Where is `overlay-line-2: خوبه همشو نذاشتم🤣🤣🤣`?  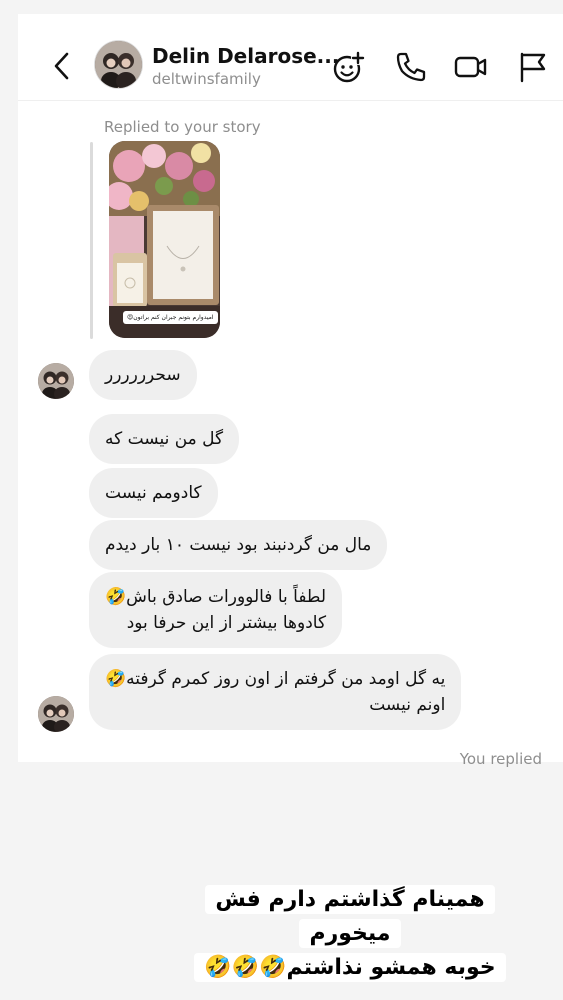
overlay-line-2: خوبه همشو نذاشتم🤣🤣🤣 is located at coordinates (350, 967).